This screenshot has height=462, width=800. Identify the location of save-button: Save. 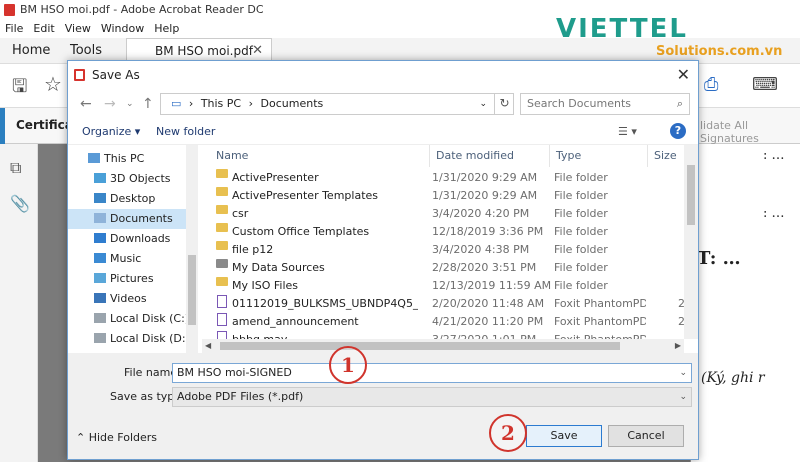
(564, 436).